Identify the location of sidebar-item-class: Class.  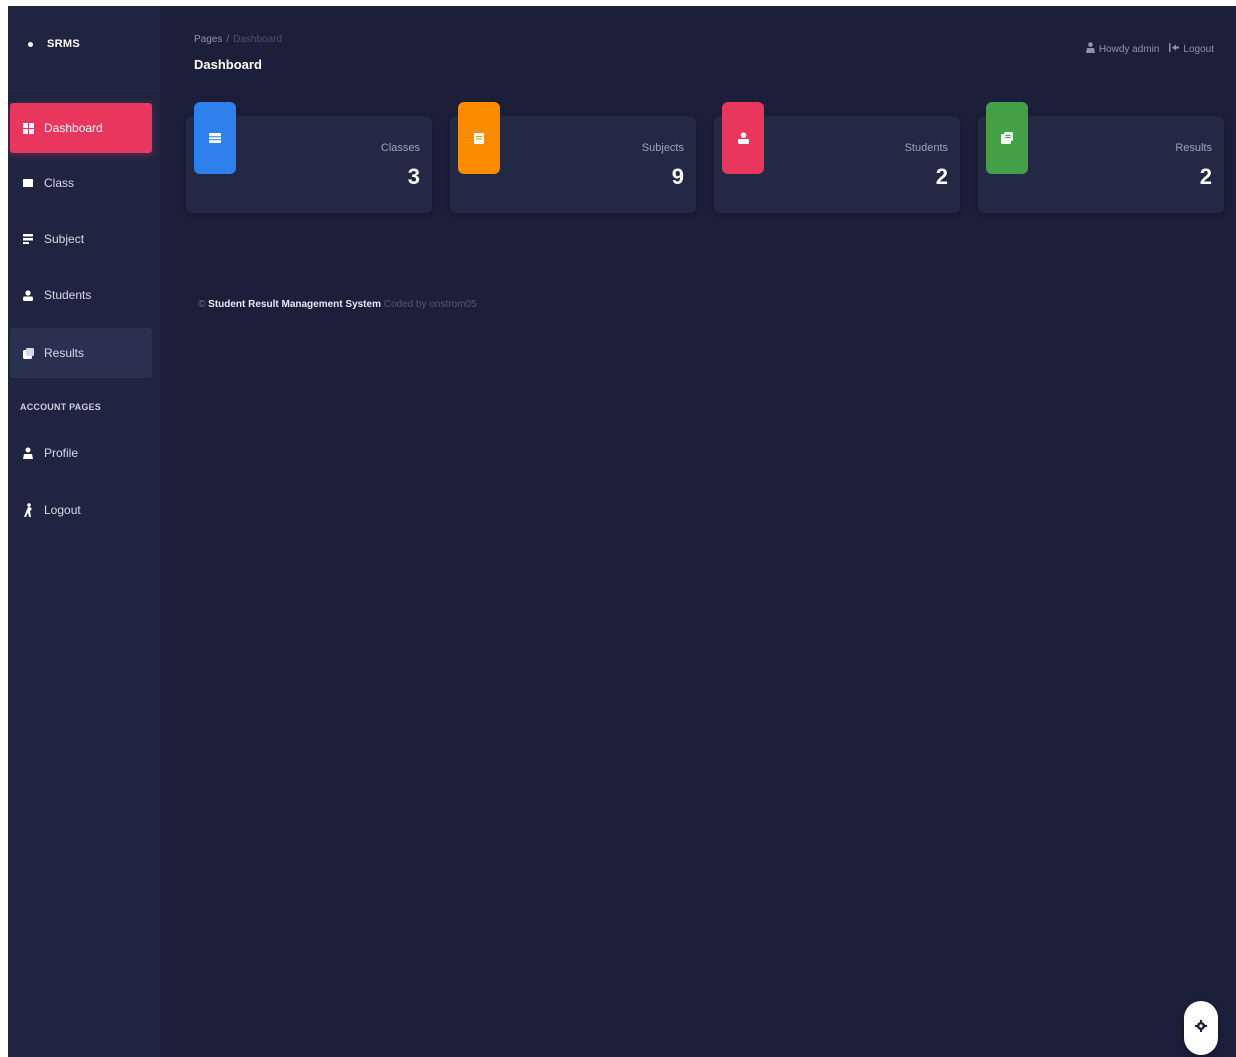
(81, 183).